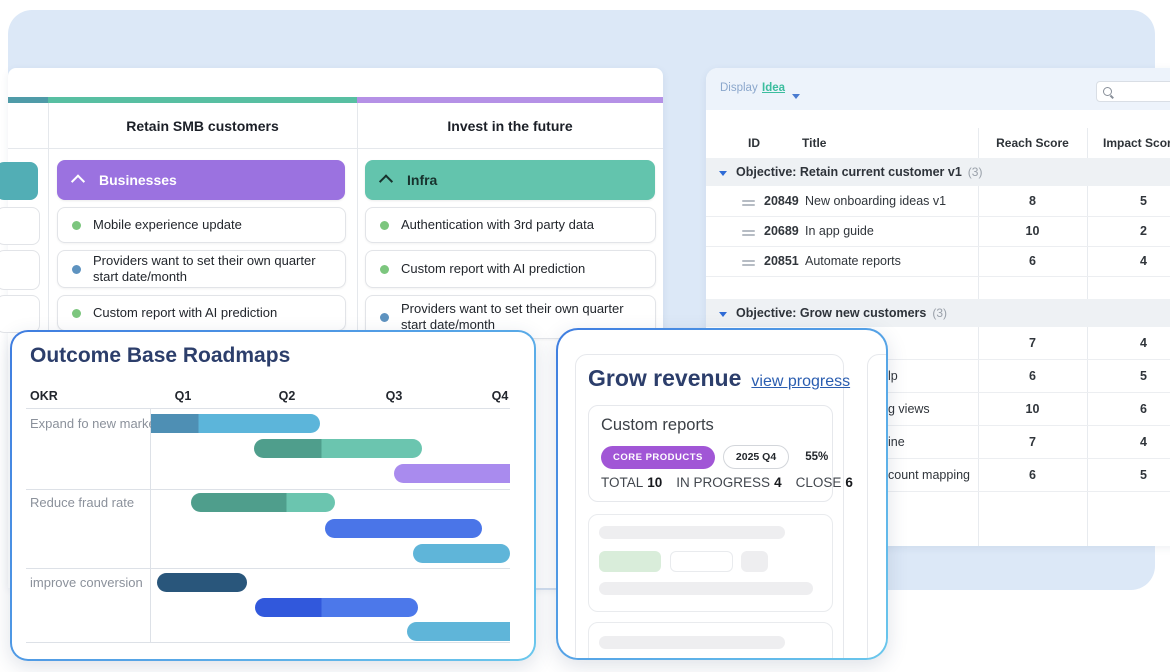  Describe the element at coordinates (814, 143) in the screenshot. I see `col-header-title: Title` at that location.